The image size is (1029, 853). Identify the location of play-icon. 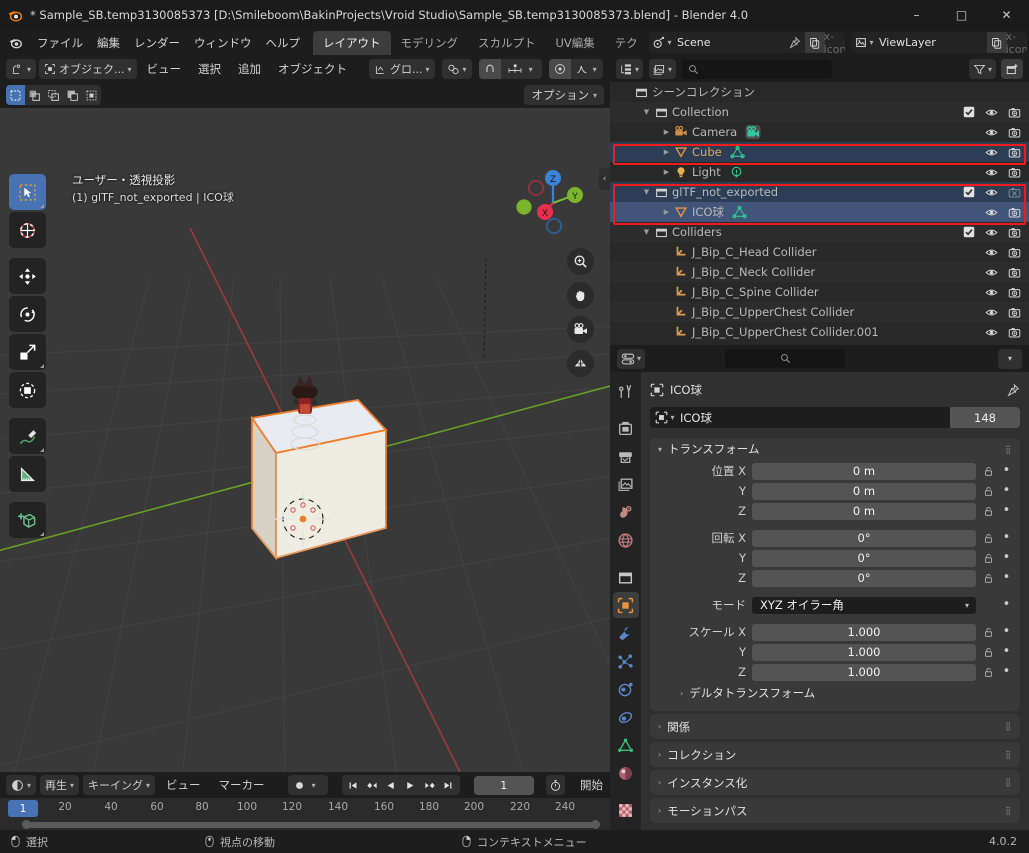
(410, 785).